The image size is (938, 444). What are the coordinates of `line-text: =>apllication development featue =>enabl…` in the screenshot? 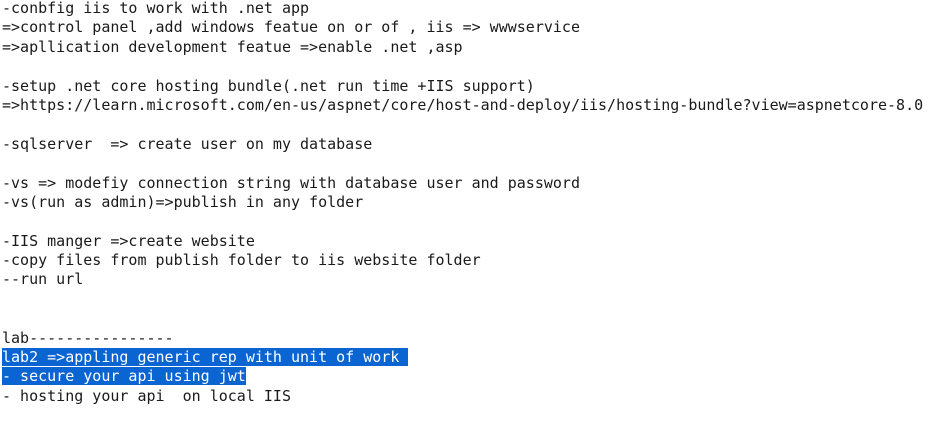 It's located at (232, 46).